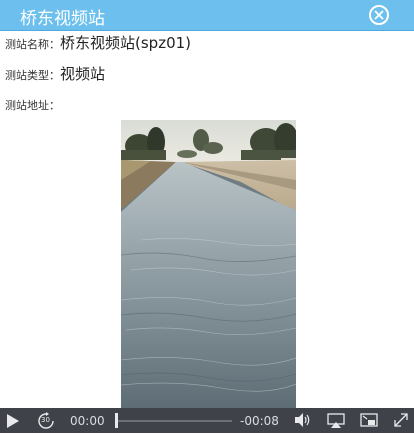 Image resolution: width=414 pixels, height=434 pixels. What do you see at coordinates (32, 75) in the screenshot?
I see `station-type-label: 测站类型：` at bounding box center [32, 75].